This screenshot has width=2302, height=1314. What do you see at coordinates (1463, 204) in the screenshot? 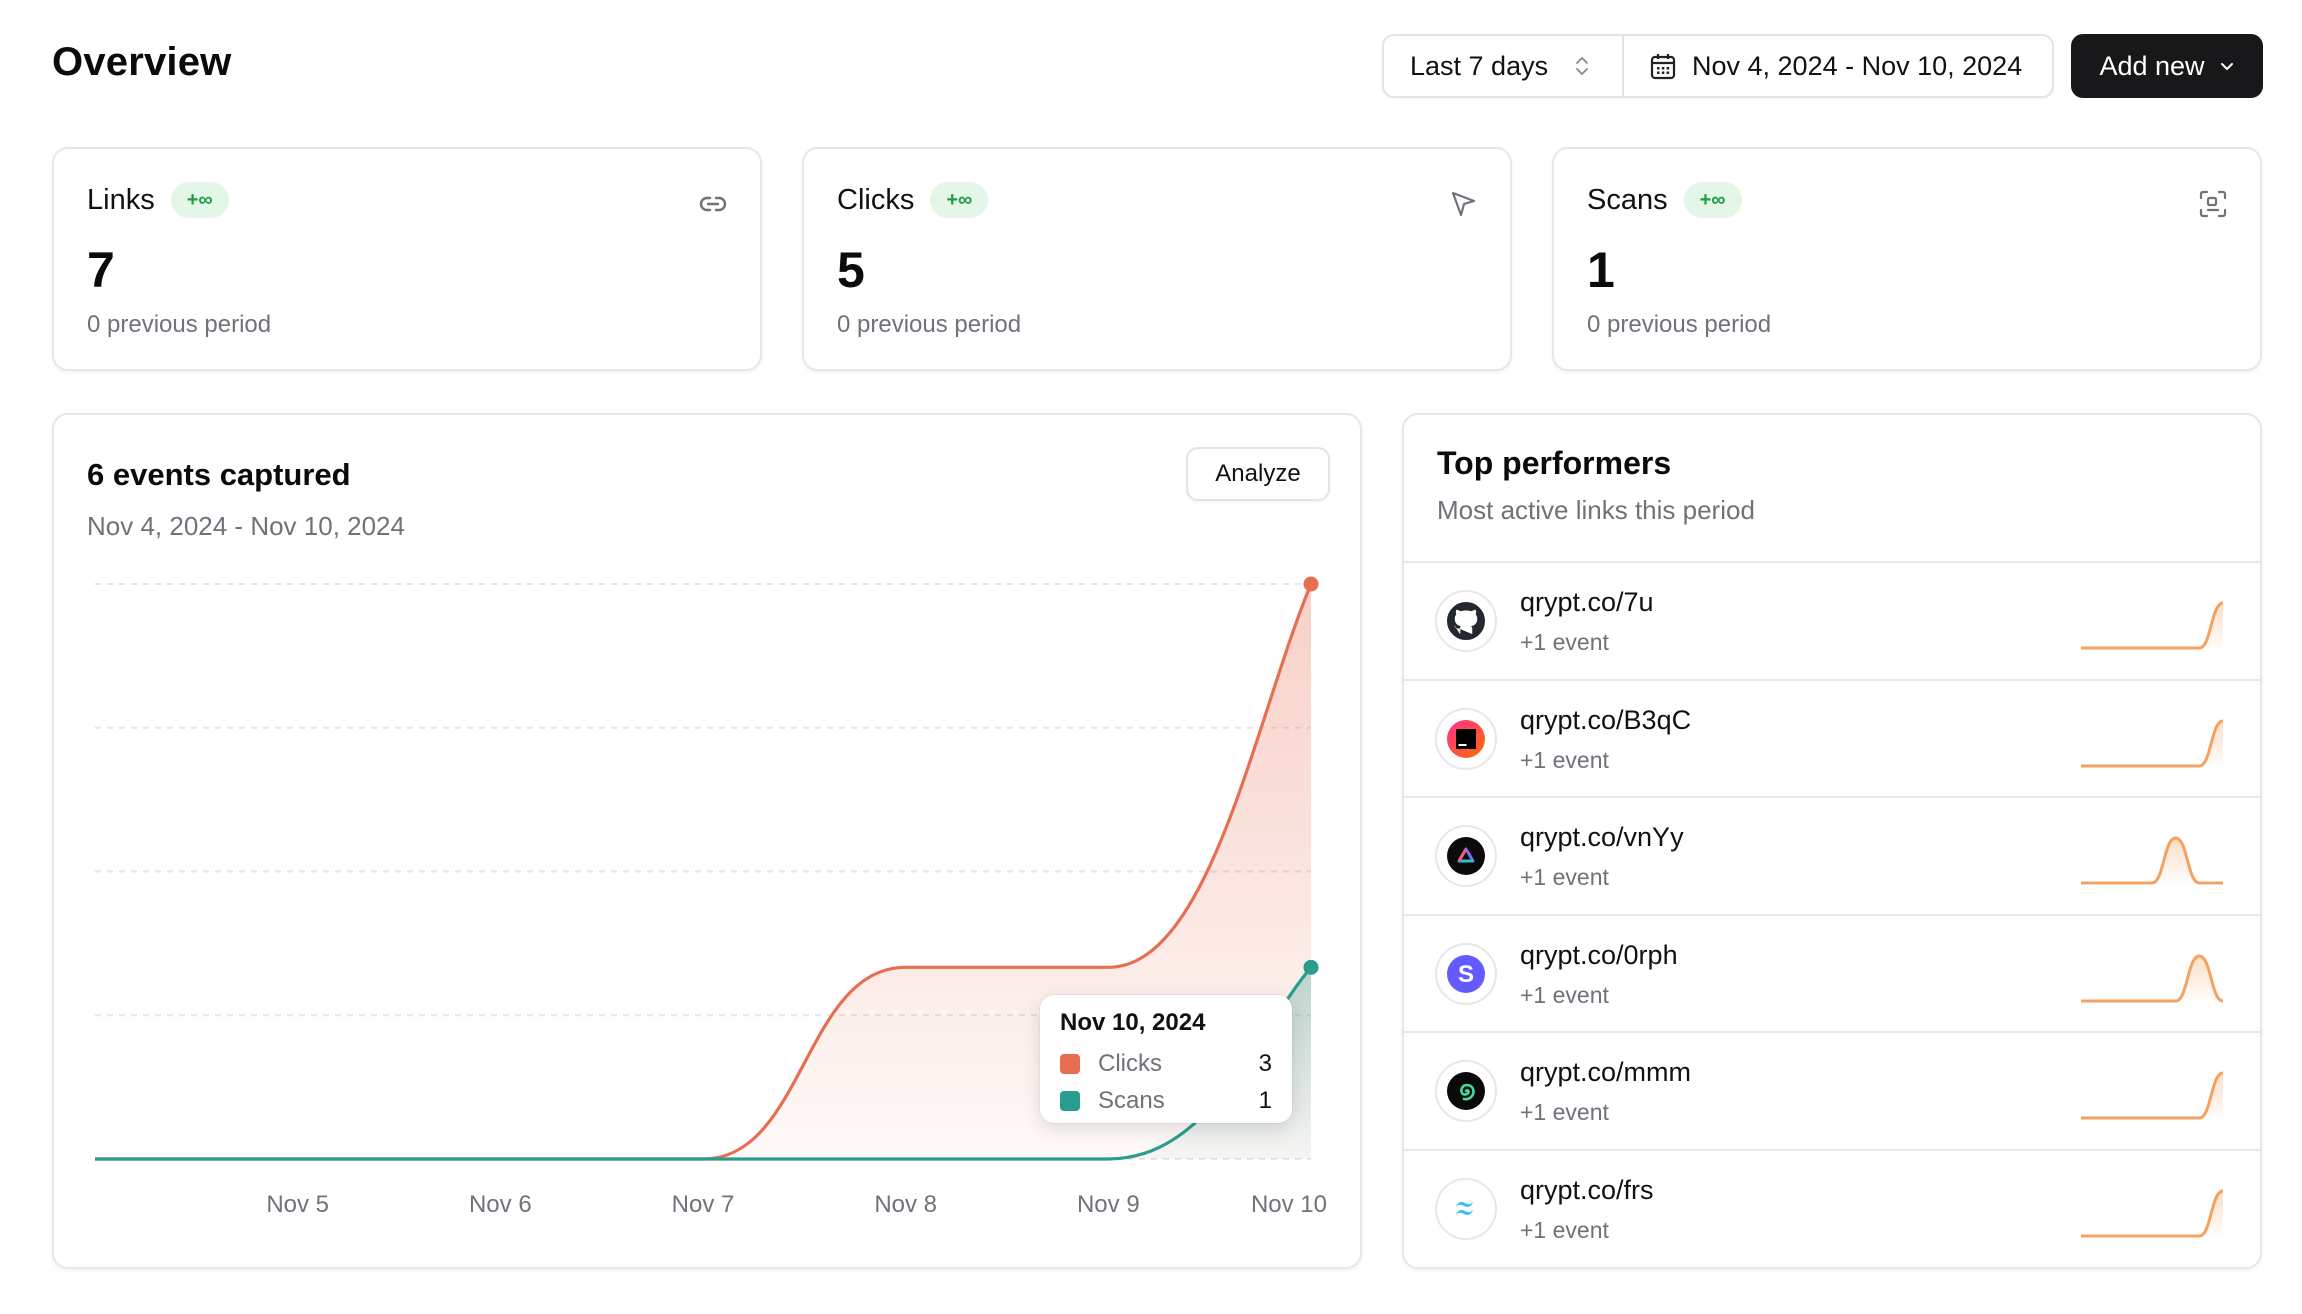
I see `cursor-pointer-icon` at bounding box center [1463, 204].